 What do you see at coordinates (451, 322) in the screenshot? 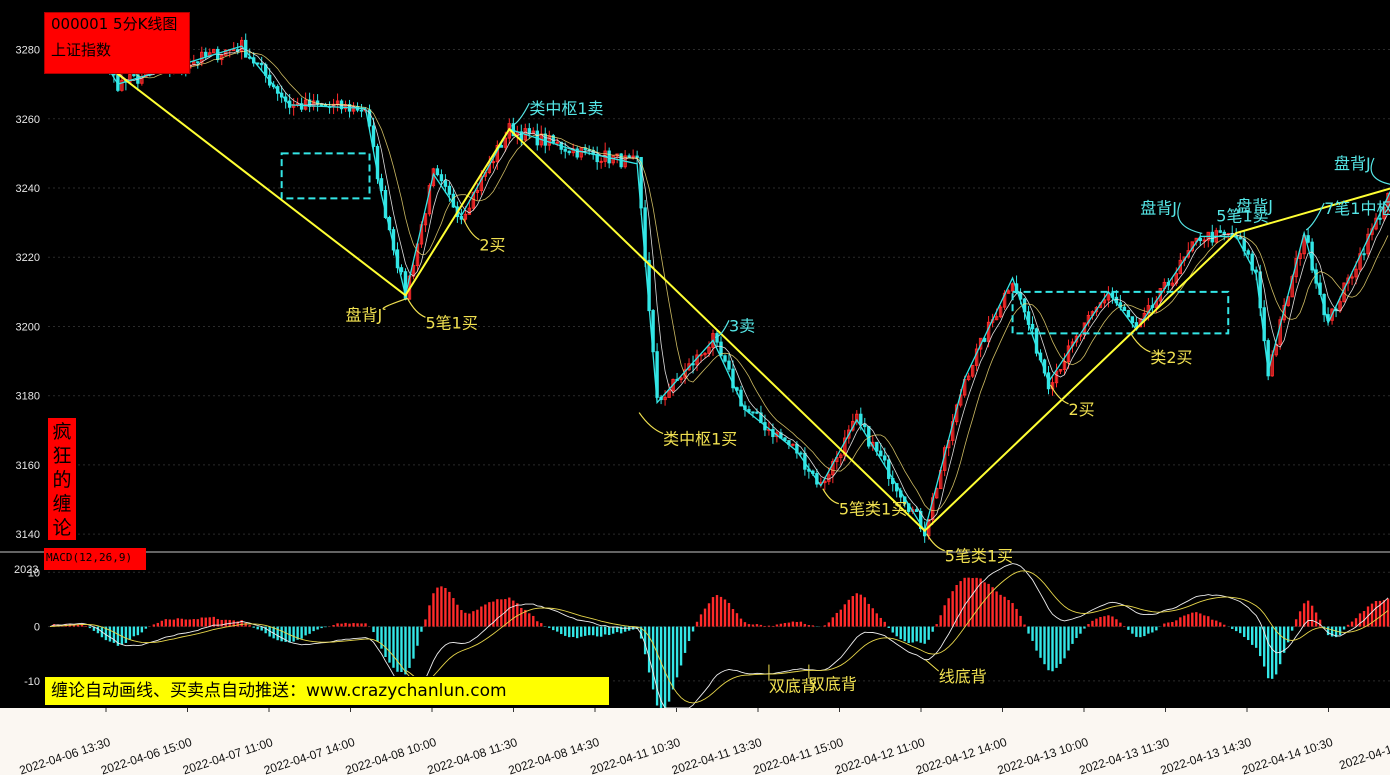
I see `annotation-label: 5笔1买` at bounding box center [451, 322].